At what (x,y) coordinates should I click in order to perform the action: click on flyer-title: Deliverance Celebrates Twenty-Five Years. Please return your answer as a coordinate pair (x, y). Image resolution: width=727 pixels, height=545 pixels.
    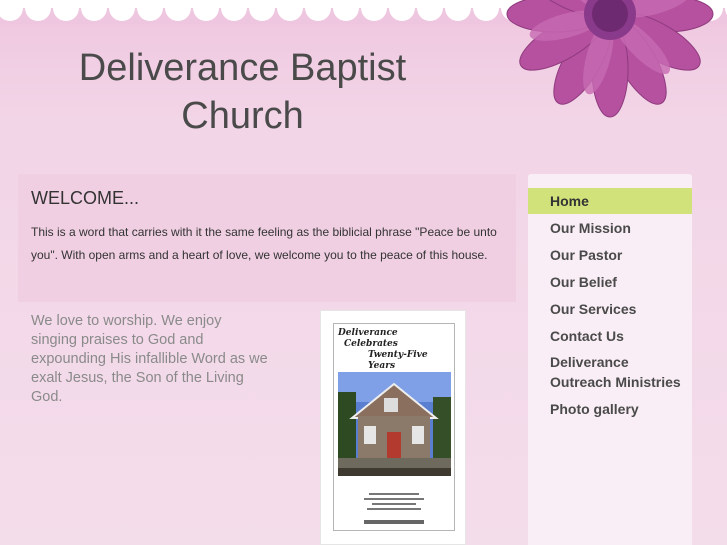
    Looking at the image, I should click on (395, 350).